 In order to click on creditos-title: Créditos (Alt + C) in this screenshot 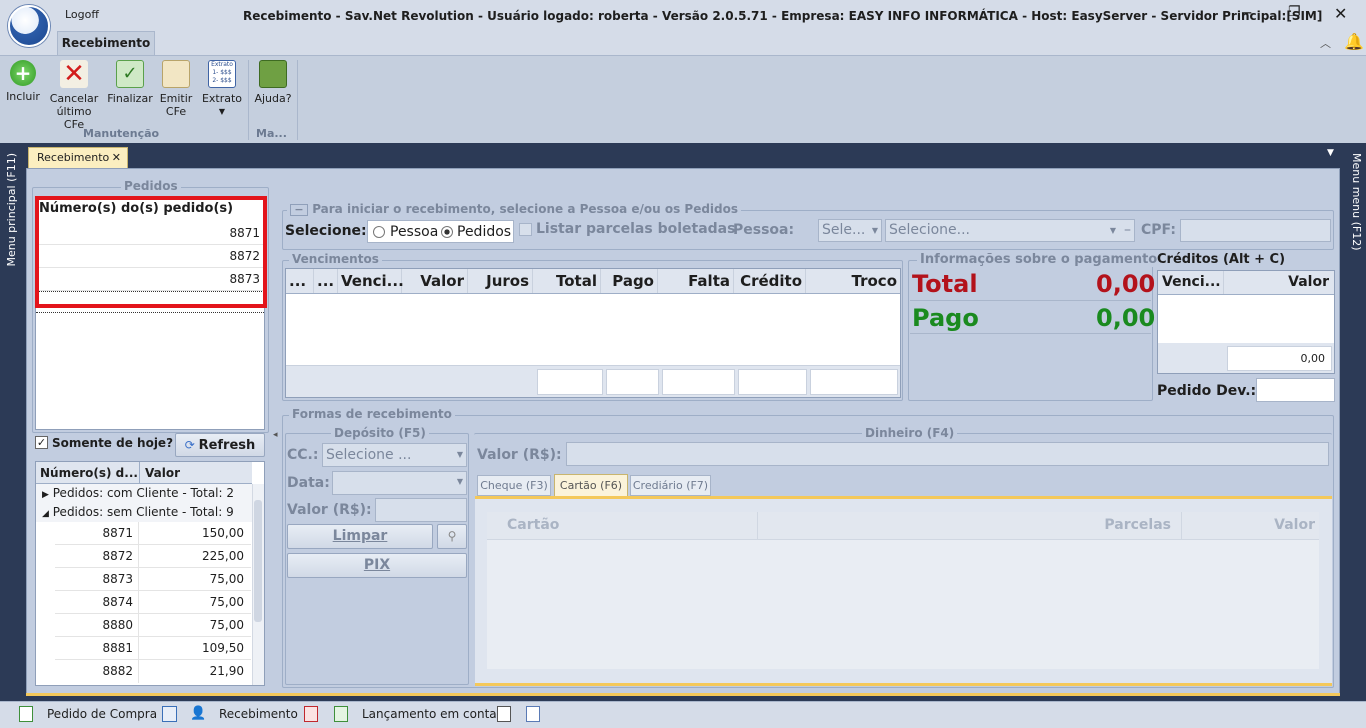, I will do `click(1221, 259)`.